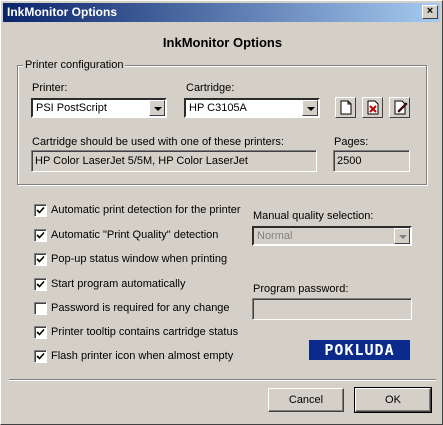 The image size is (443, 425). Describe the element at coordinates (349, 161) in the screenshot. I see `pages-value: 2500` at that location.